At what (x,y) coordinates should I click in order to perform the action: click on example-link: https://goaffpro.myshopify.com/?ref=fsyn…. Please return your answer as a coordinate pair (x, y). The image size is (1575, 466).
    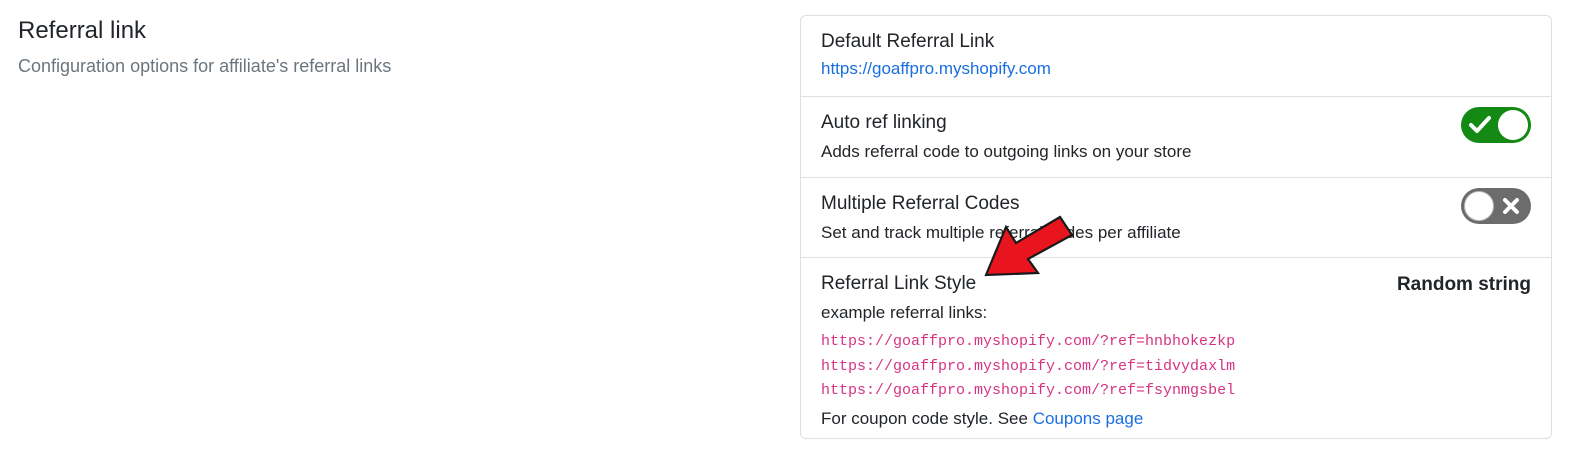
    Looking at the image, I should click on (1028, 390).